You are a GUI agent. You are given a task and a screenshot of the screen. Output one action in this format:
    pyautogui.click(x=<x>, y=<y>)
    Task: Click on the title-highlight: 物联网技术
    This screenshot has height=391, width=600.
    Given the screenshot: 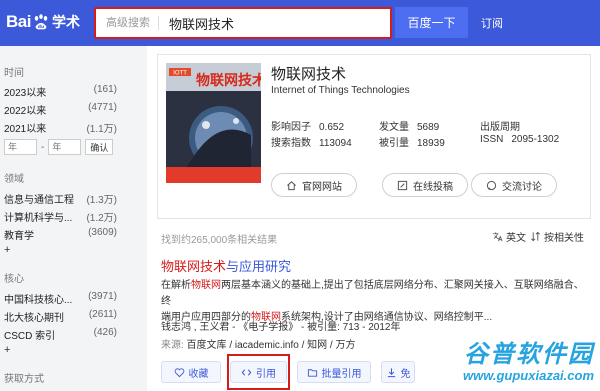 What is the action you would take?
    pyautogui.click(x=194, y=266)
    